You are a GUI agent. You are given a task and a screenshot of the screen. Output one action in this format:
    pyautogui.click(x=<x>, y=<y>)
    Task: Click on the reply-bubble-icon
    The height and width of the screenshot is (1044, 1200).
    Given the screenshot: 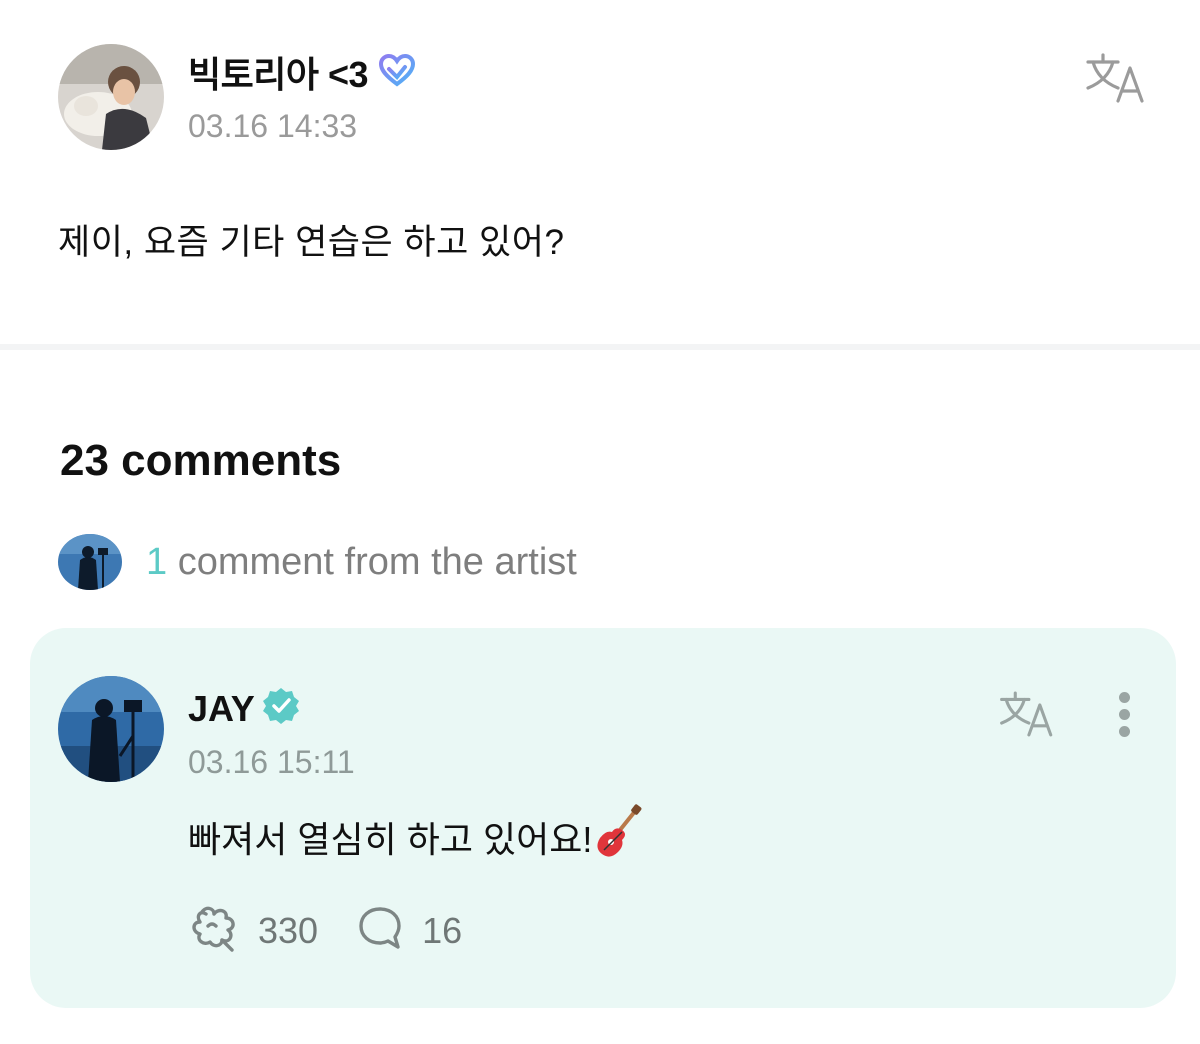 What is the action you would take?
    pyautogui.click(x=380, y=930)
    